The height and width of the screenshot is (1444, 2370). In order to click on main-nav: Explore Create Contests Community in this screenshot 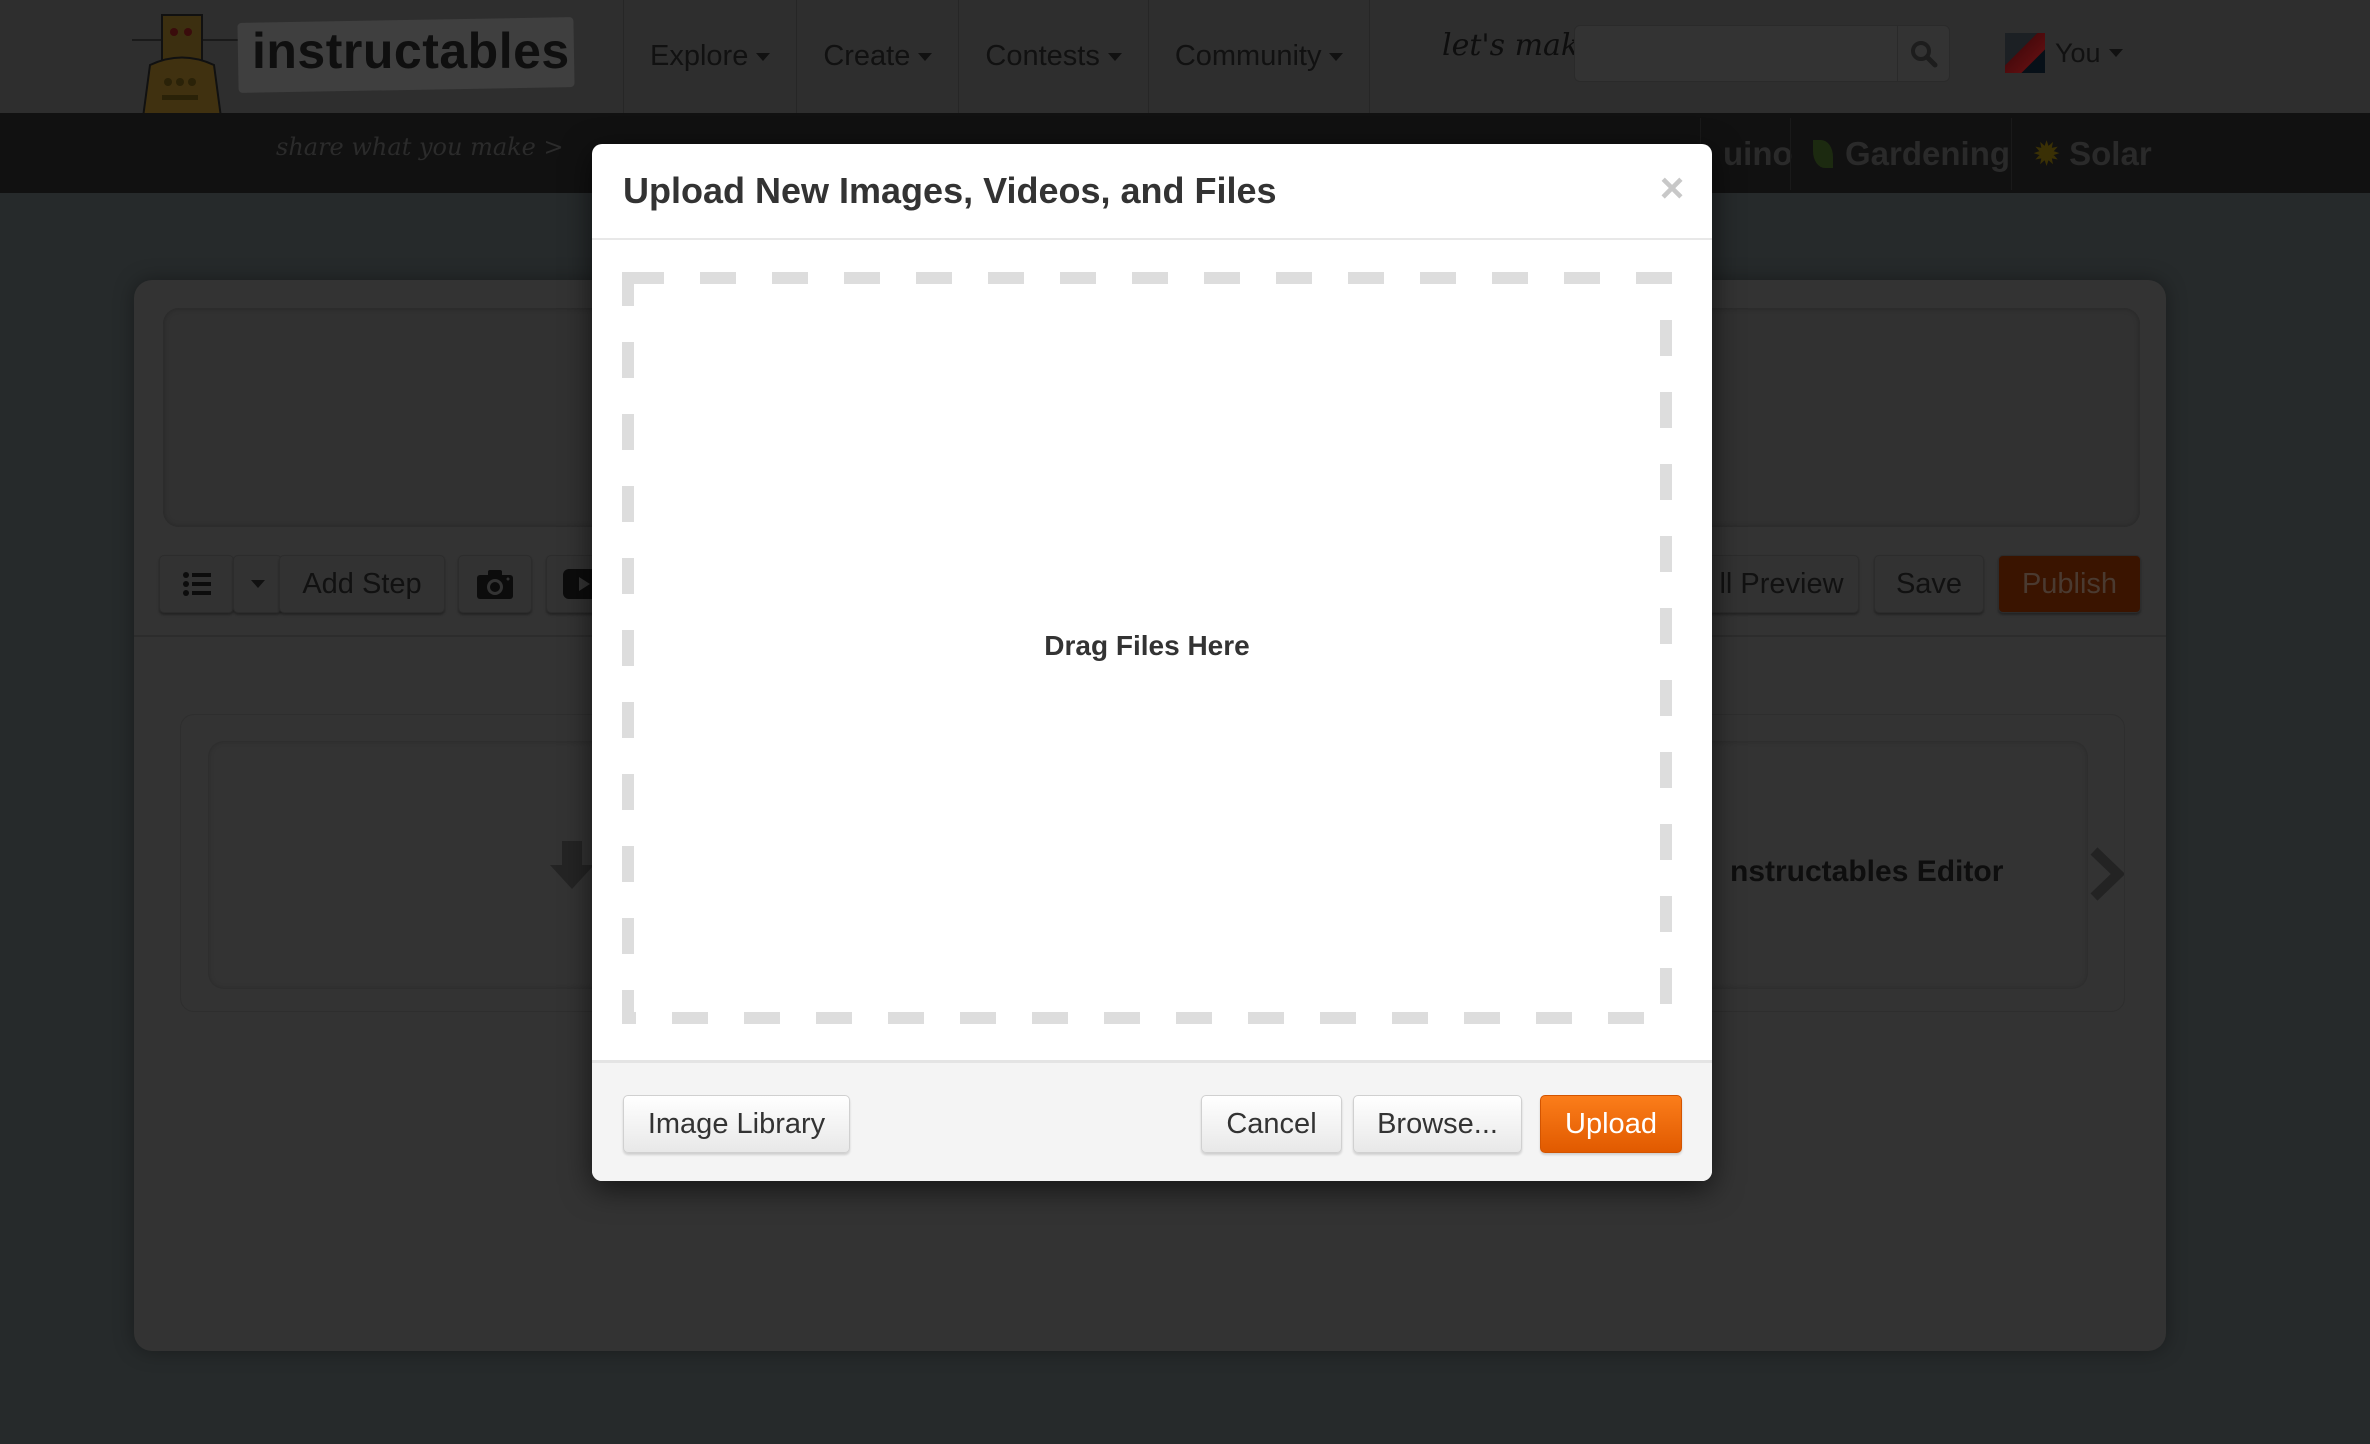, I will do `click(997, 56)`.